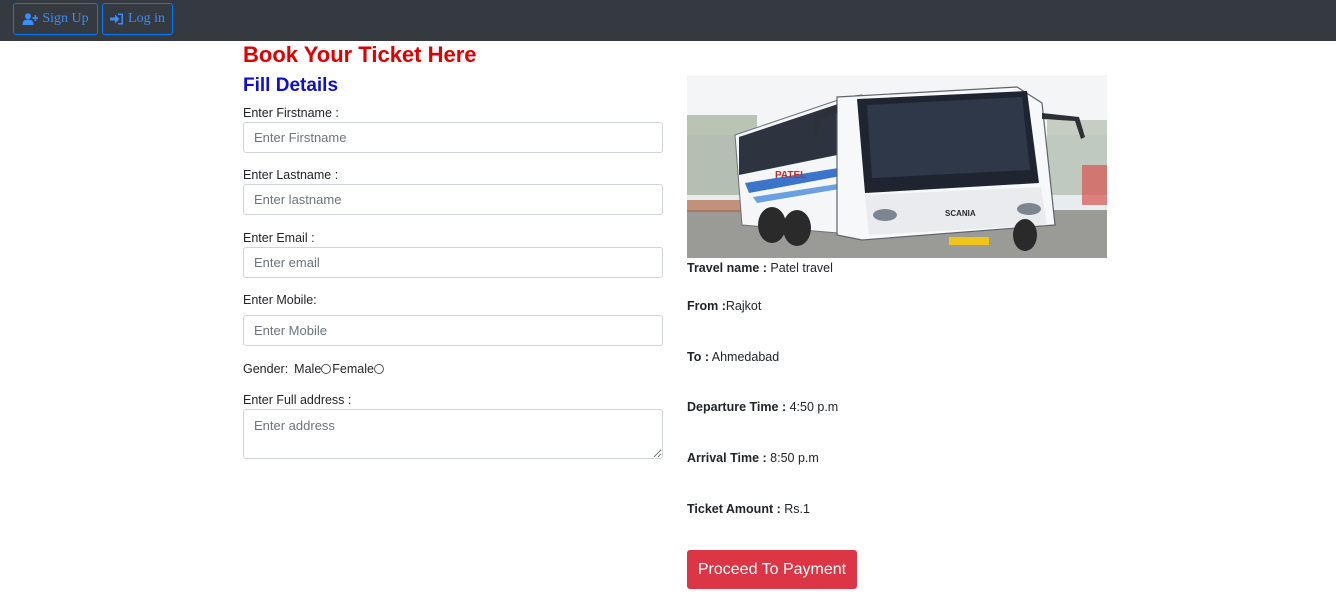 The width and height of the screenshot is (1336, 616). I want to click on arrival-row: Arrival Time : 8:50 p.m, so click(753, 458).